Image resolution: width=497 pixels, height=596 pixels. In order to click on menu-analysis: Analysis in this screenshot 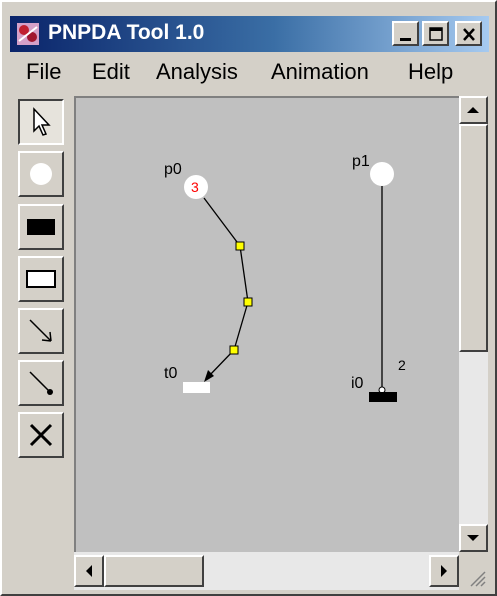, I will do `click(197, 72)`.